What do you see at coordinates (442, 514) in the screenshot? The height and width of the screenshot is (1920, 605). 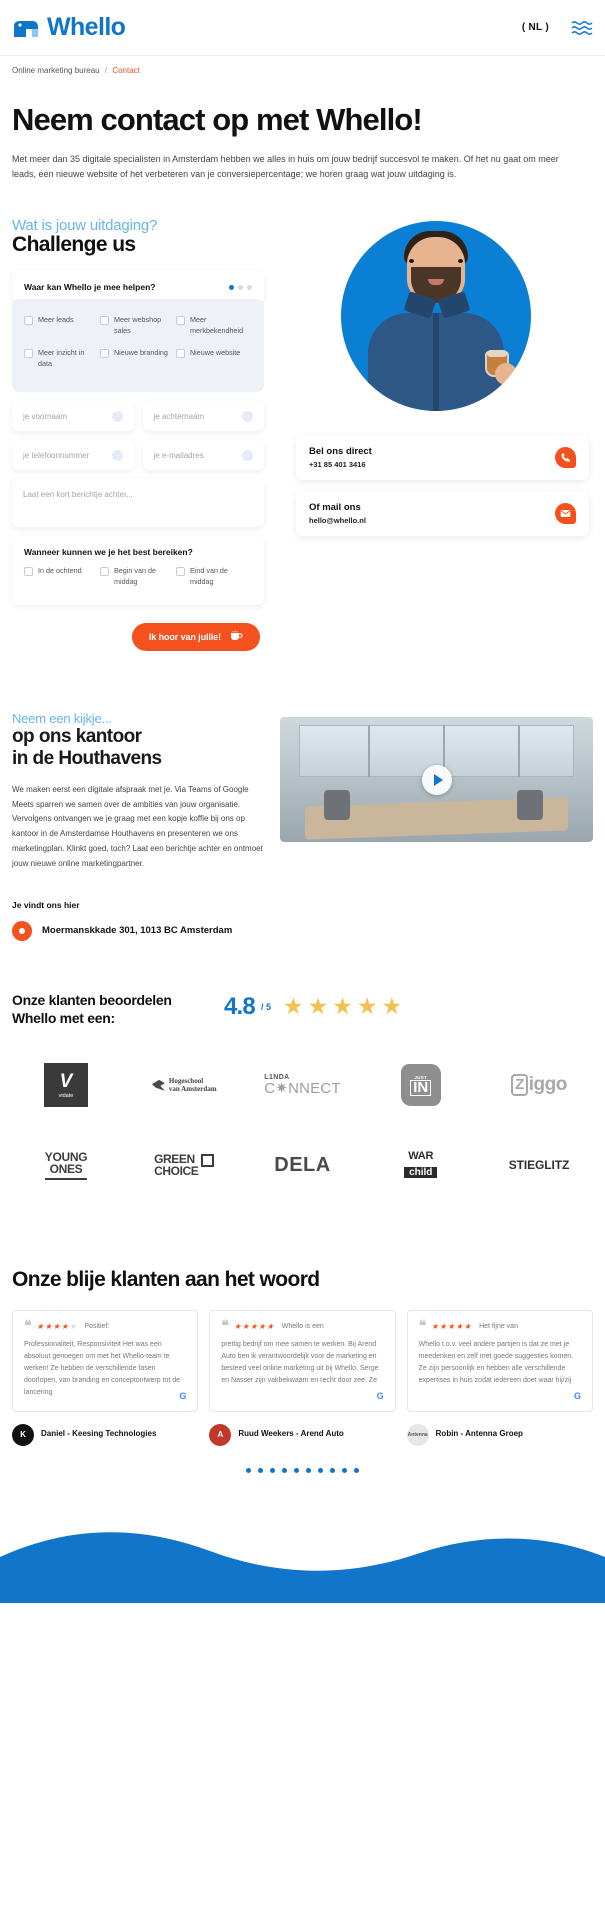 I see `contact-card-email: Of mail ons hello@whello.nl` at bounding box center [442, 514].